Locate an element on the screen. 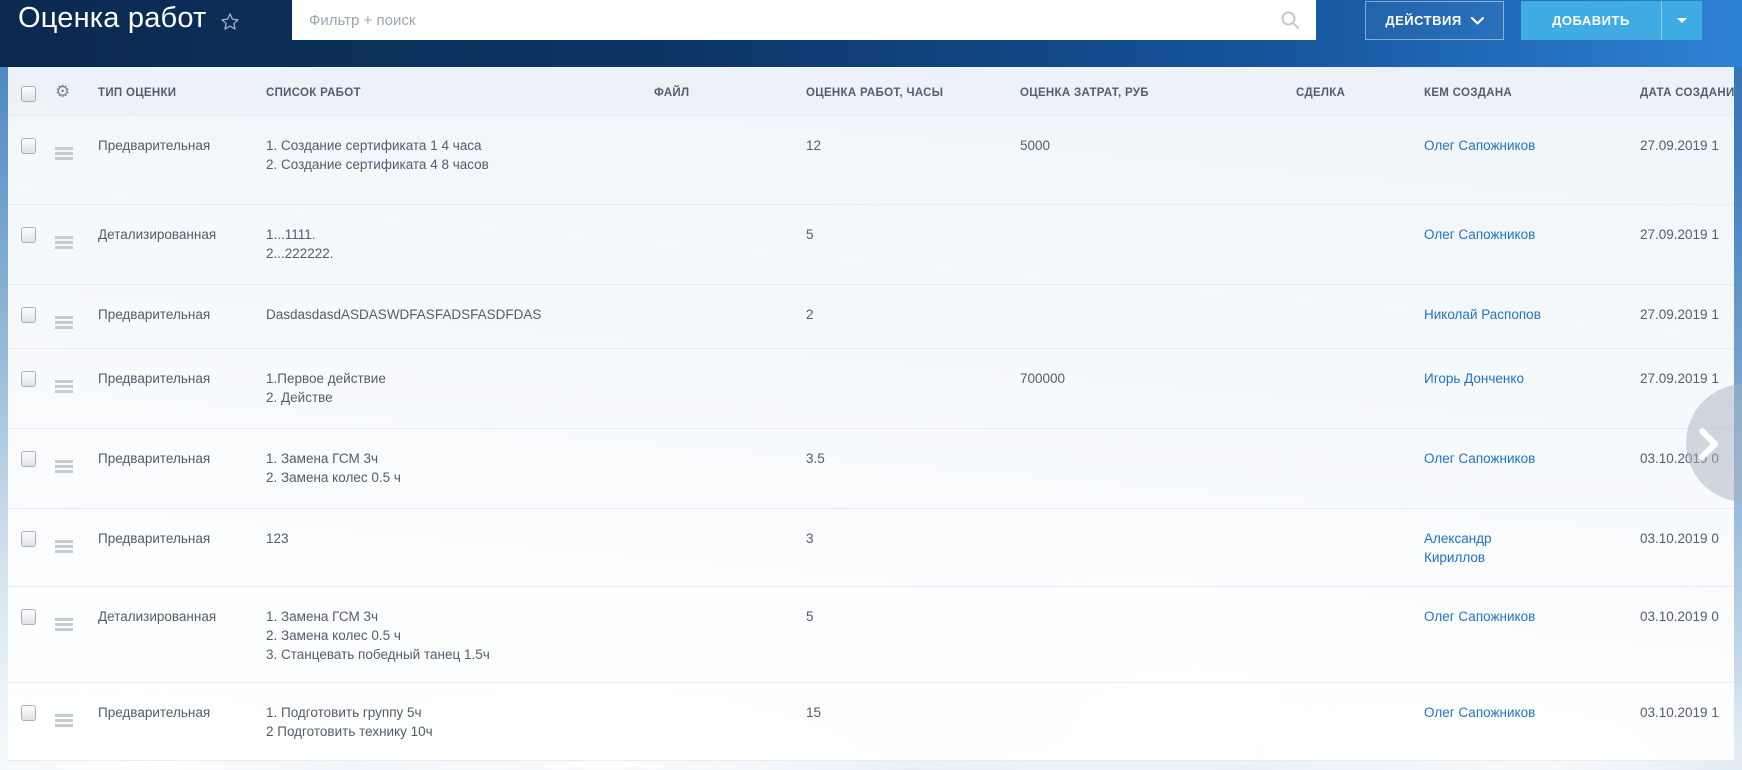  add-button: ДОБАВИТЬ is located at coordinates (1611, 20).